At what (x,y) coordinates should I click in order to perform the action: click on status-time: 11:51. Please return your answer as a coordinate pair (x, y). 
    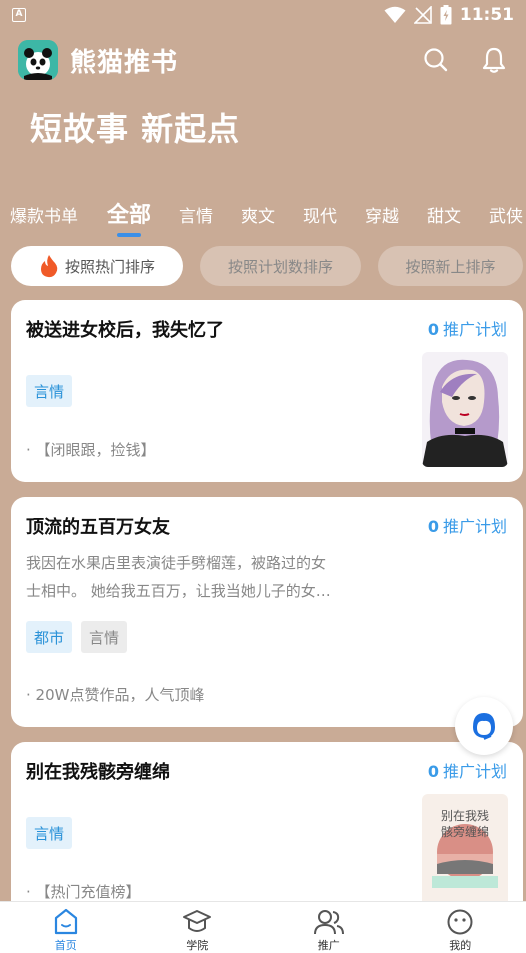
    Looking at the image, I should click on (486, 15).